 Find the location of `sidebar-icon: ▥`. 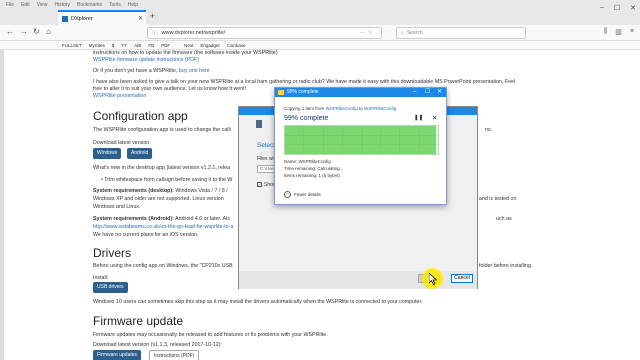

sidebar-icon: ▥ is located at coordinates (618, 32).